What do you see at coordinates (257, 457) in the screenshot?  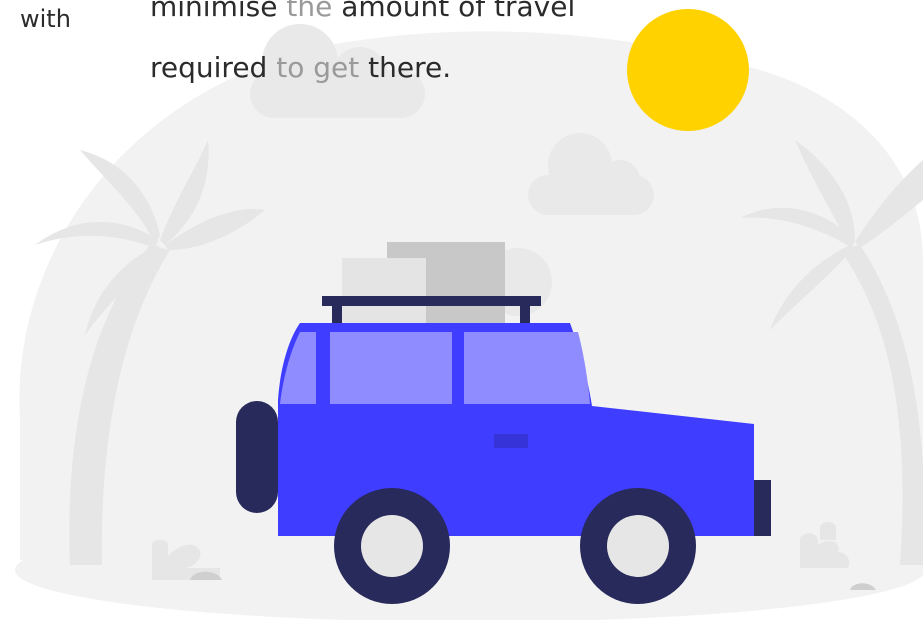 I see `spare-tire` at bounding box center [257, 457].